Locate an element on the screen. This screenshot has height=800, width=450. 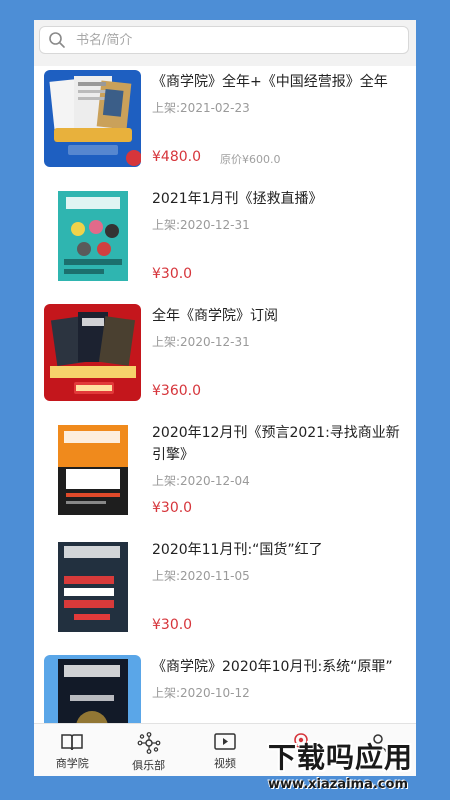
item-date: 上架:2021-02-23 is located at coordinates (201, 108).